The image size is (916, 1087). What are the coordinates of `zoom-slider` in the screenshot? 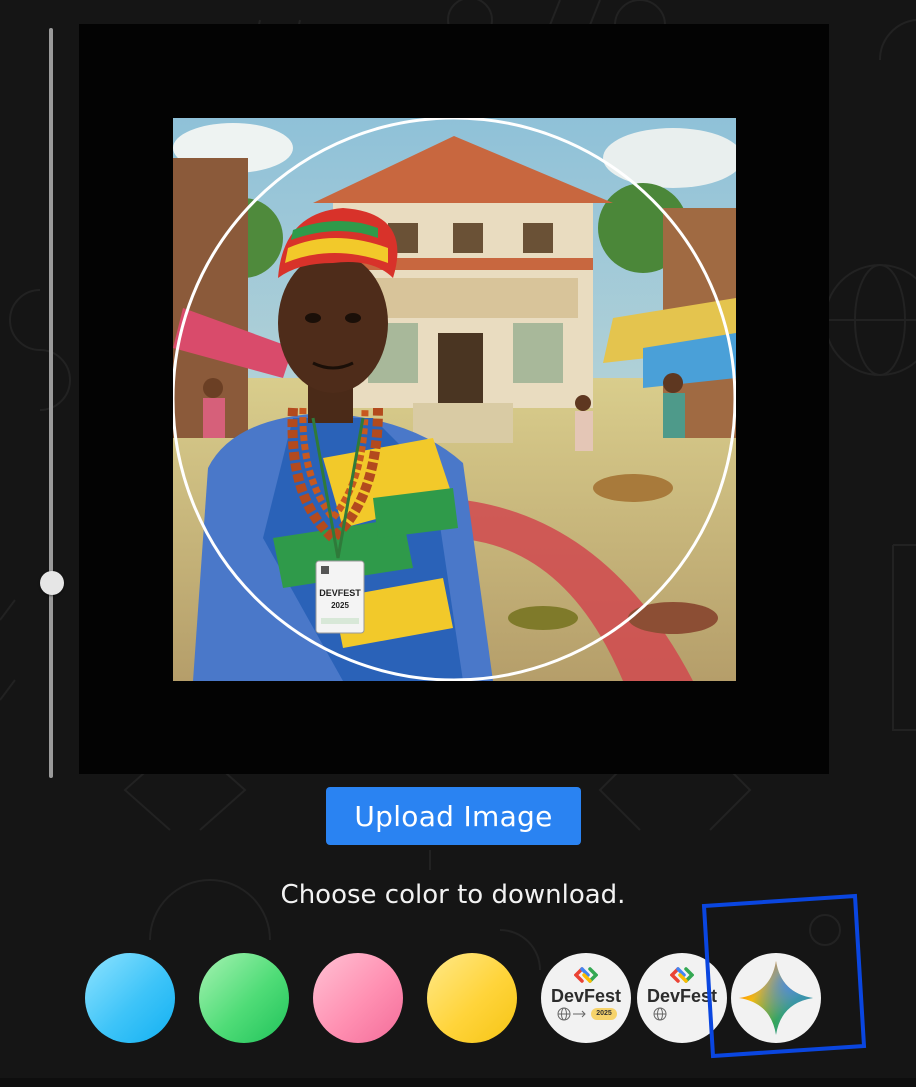 It's located at (52, 403).